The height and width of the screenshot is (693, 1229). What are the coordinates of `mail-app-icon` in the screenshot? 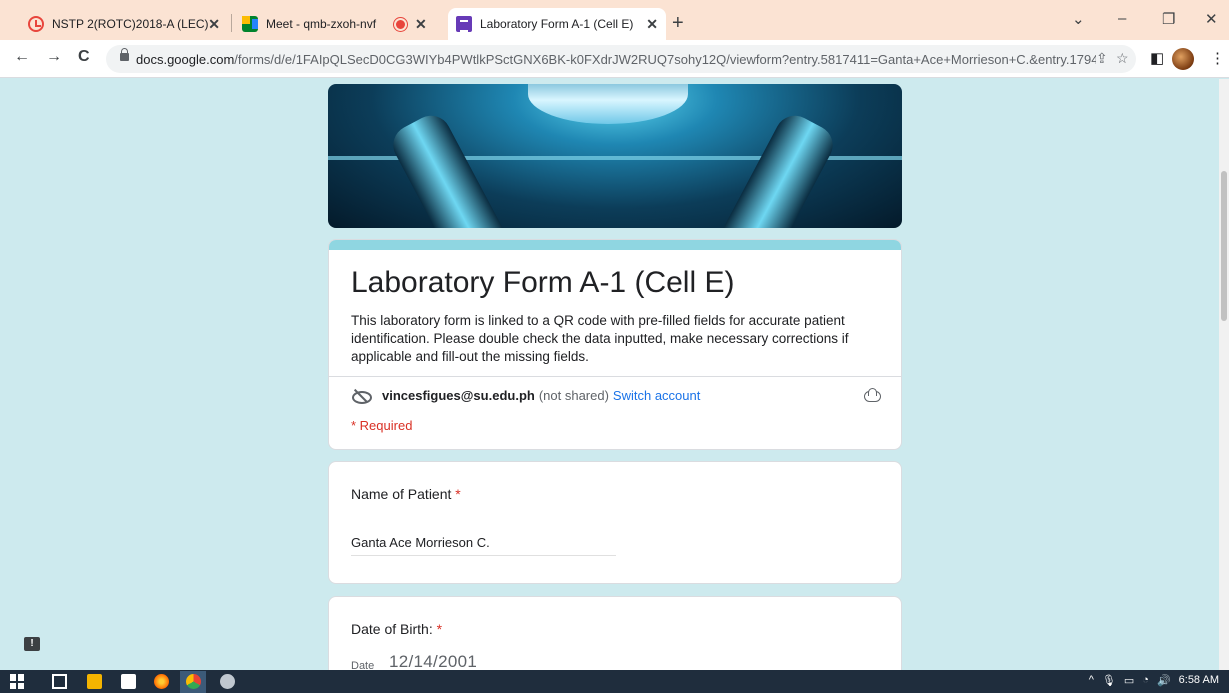 It's located at (128, 681).